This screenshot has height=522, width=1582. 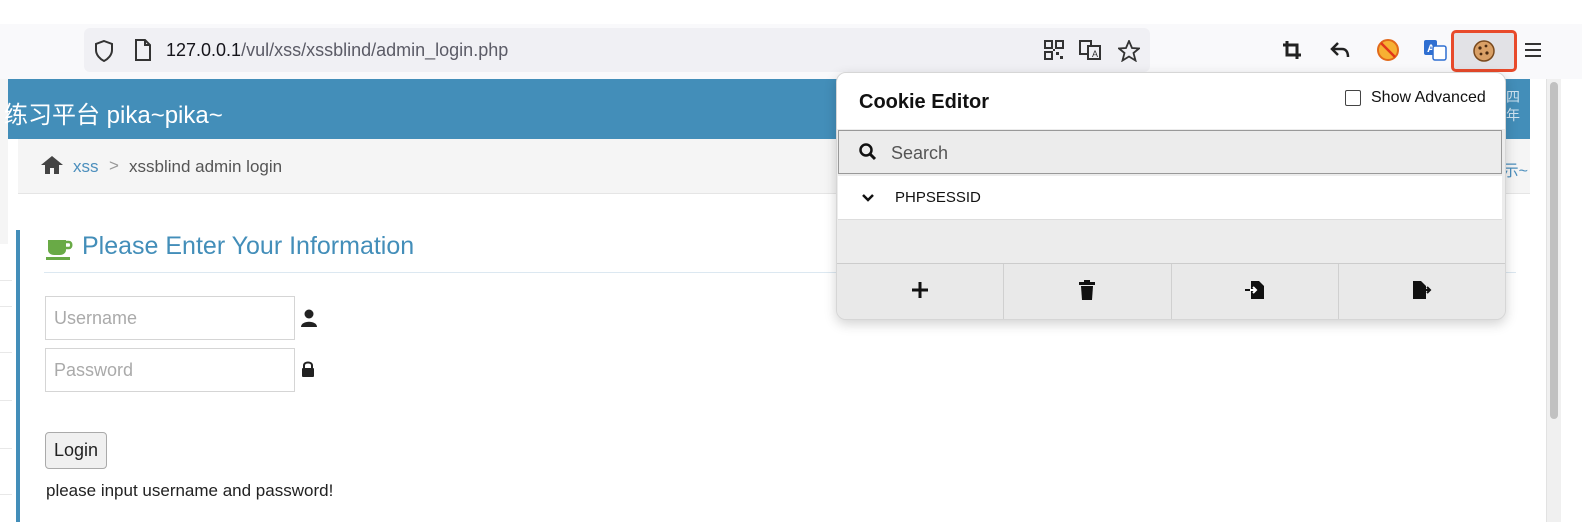 I want to click on site-brand: 练习平台 pika~pika~, so click(x=113, y=112).